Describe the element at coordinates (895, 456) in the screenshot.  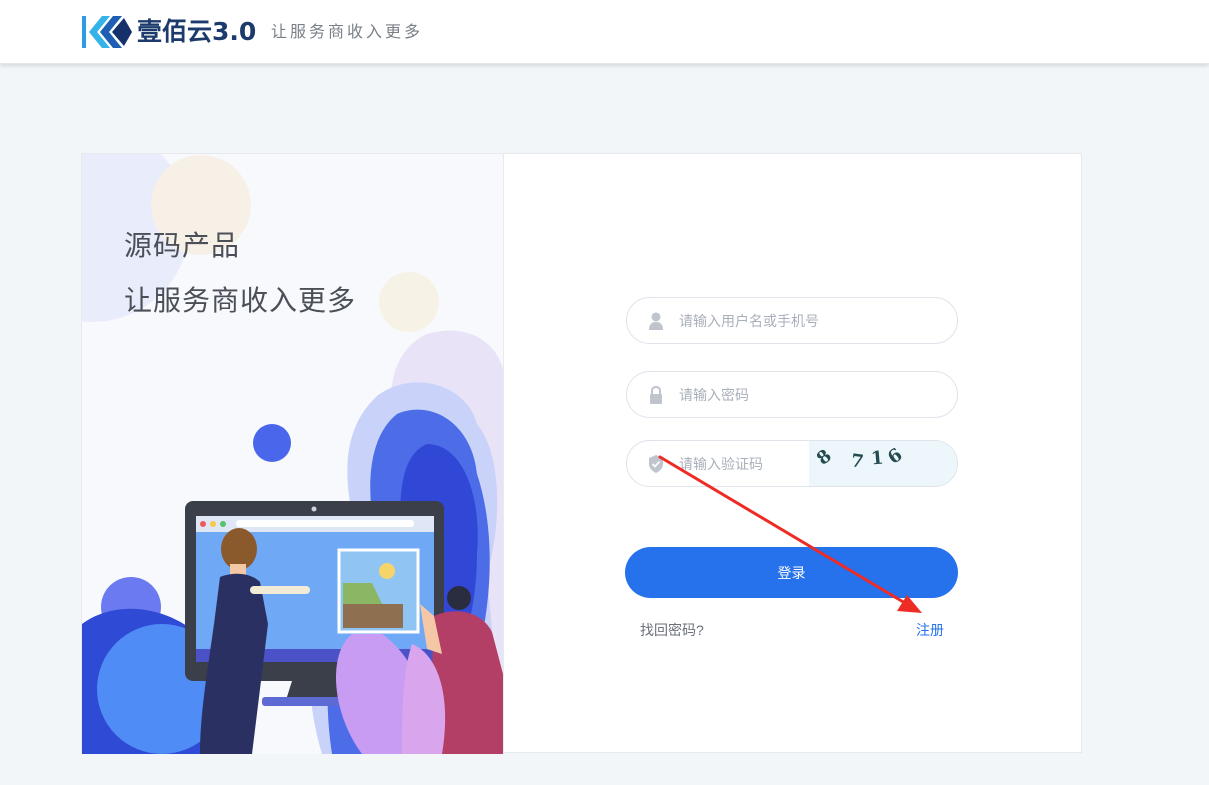
I see `captcha-char: 6` at that location.